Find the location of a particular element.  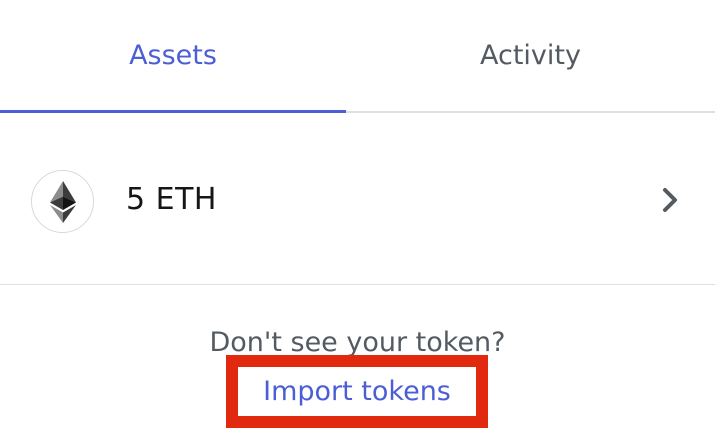

import-tokens-highlight: Import tokens is located at coordinates (357, 391).